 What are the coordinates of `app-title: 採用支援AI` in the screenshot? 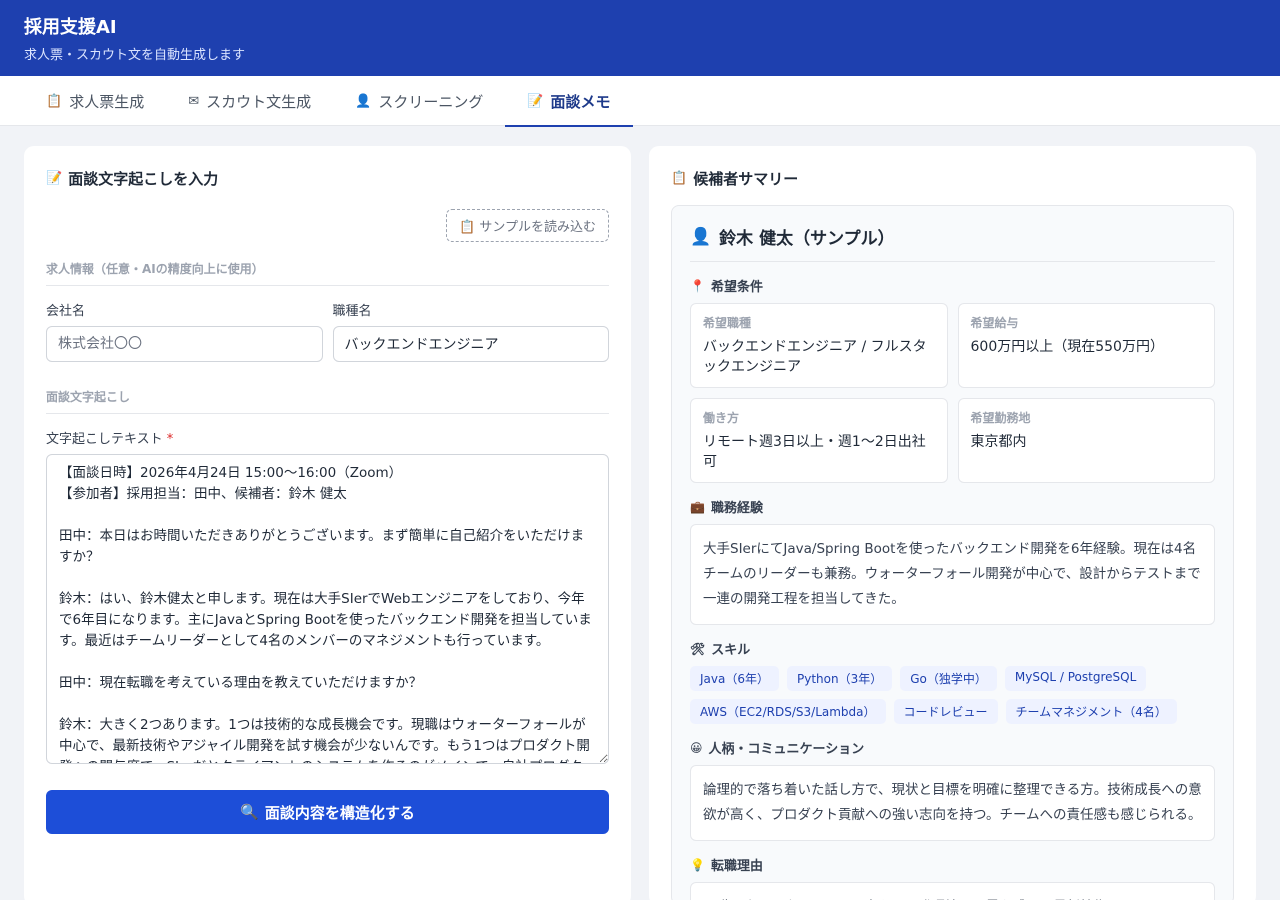 It's located at (70, 27).